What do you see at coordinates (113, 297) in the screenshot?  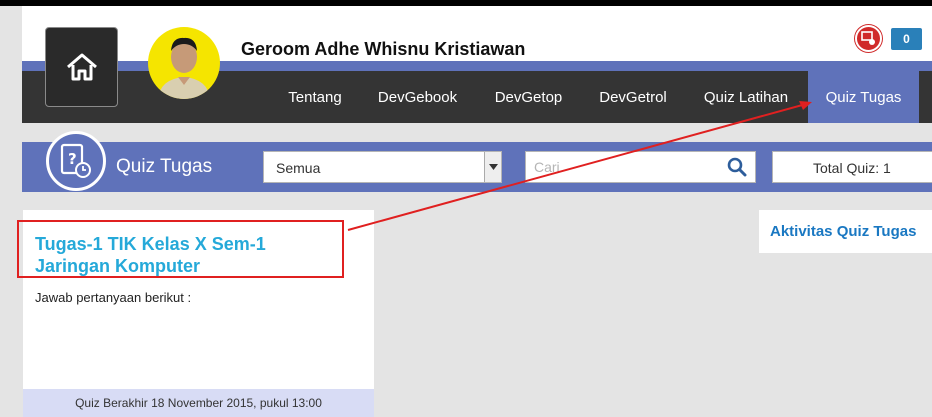 I see `quiz-card-description: Jawab pertanyaan berikut :` at bounding box center [113, 297].